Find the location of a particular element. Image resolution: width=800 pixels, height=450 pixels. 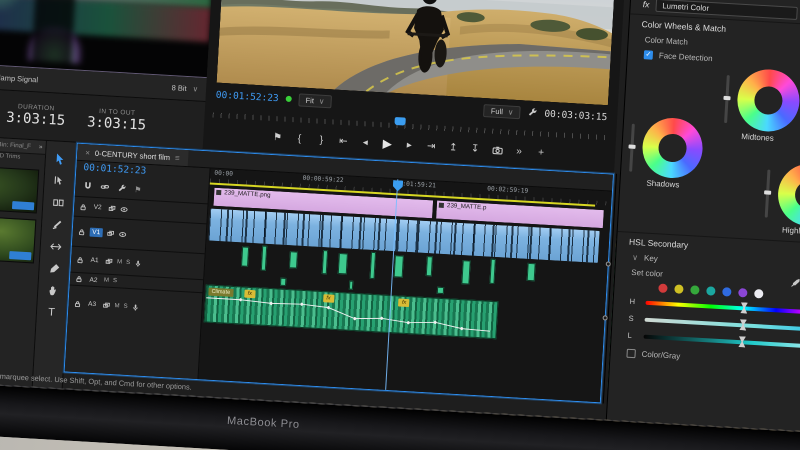

mark-in-button: { is located at coordinates (300, 138).